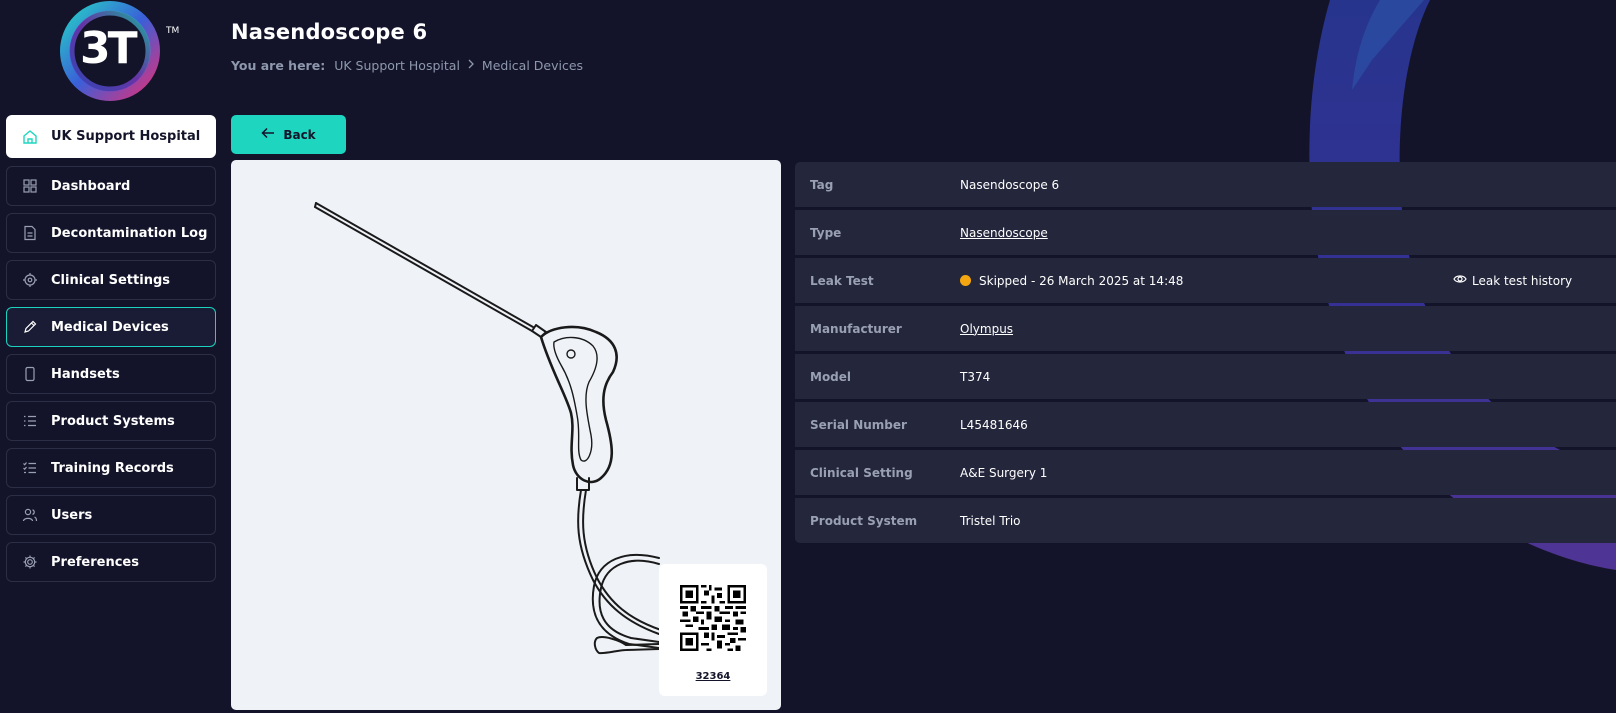  I want to click on leak-test-history-link: Leak test history, so click(1512, 280).